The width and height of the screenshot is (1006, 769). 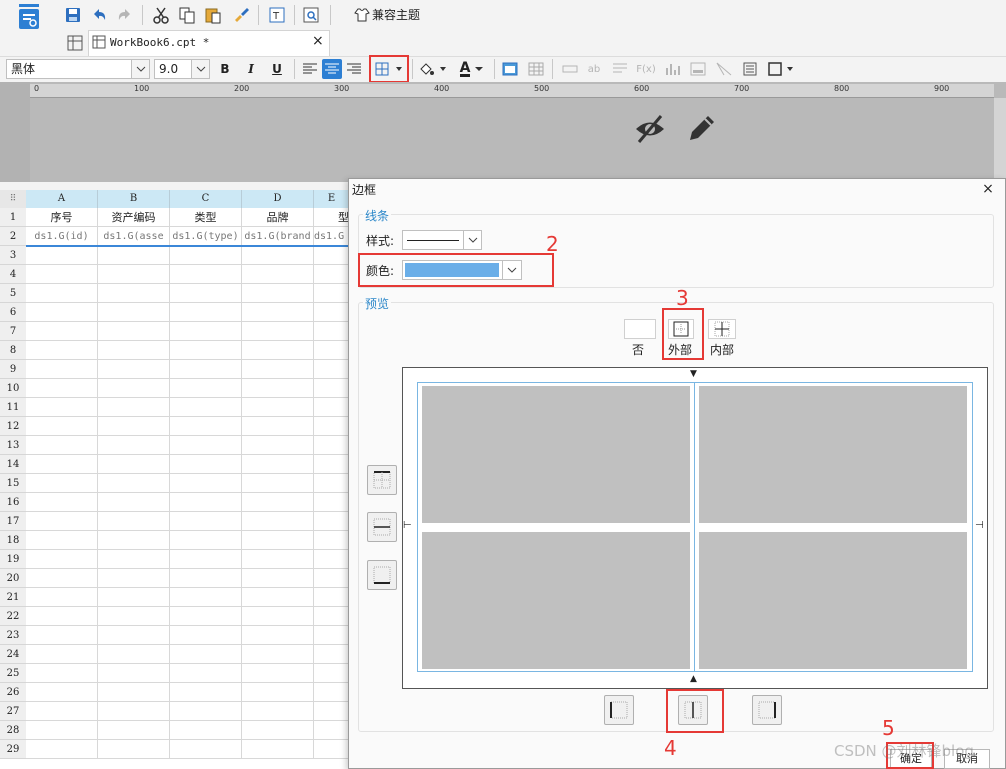 I want to click on frame-dropdown-button, so click(x=782, y=69).